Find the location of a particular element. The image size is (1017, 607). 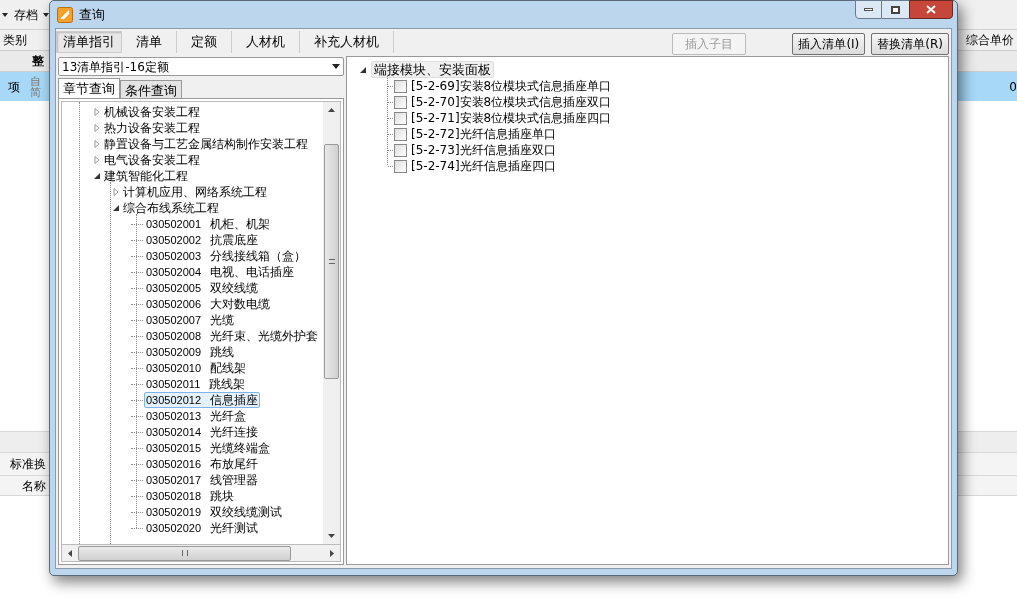

vertical-scrollbar is located at coordinates (331, 323).